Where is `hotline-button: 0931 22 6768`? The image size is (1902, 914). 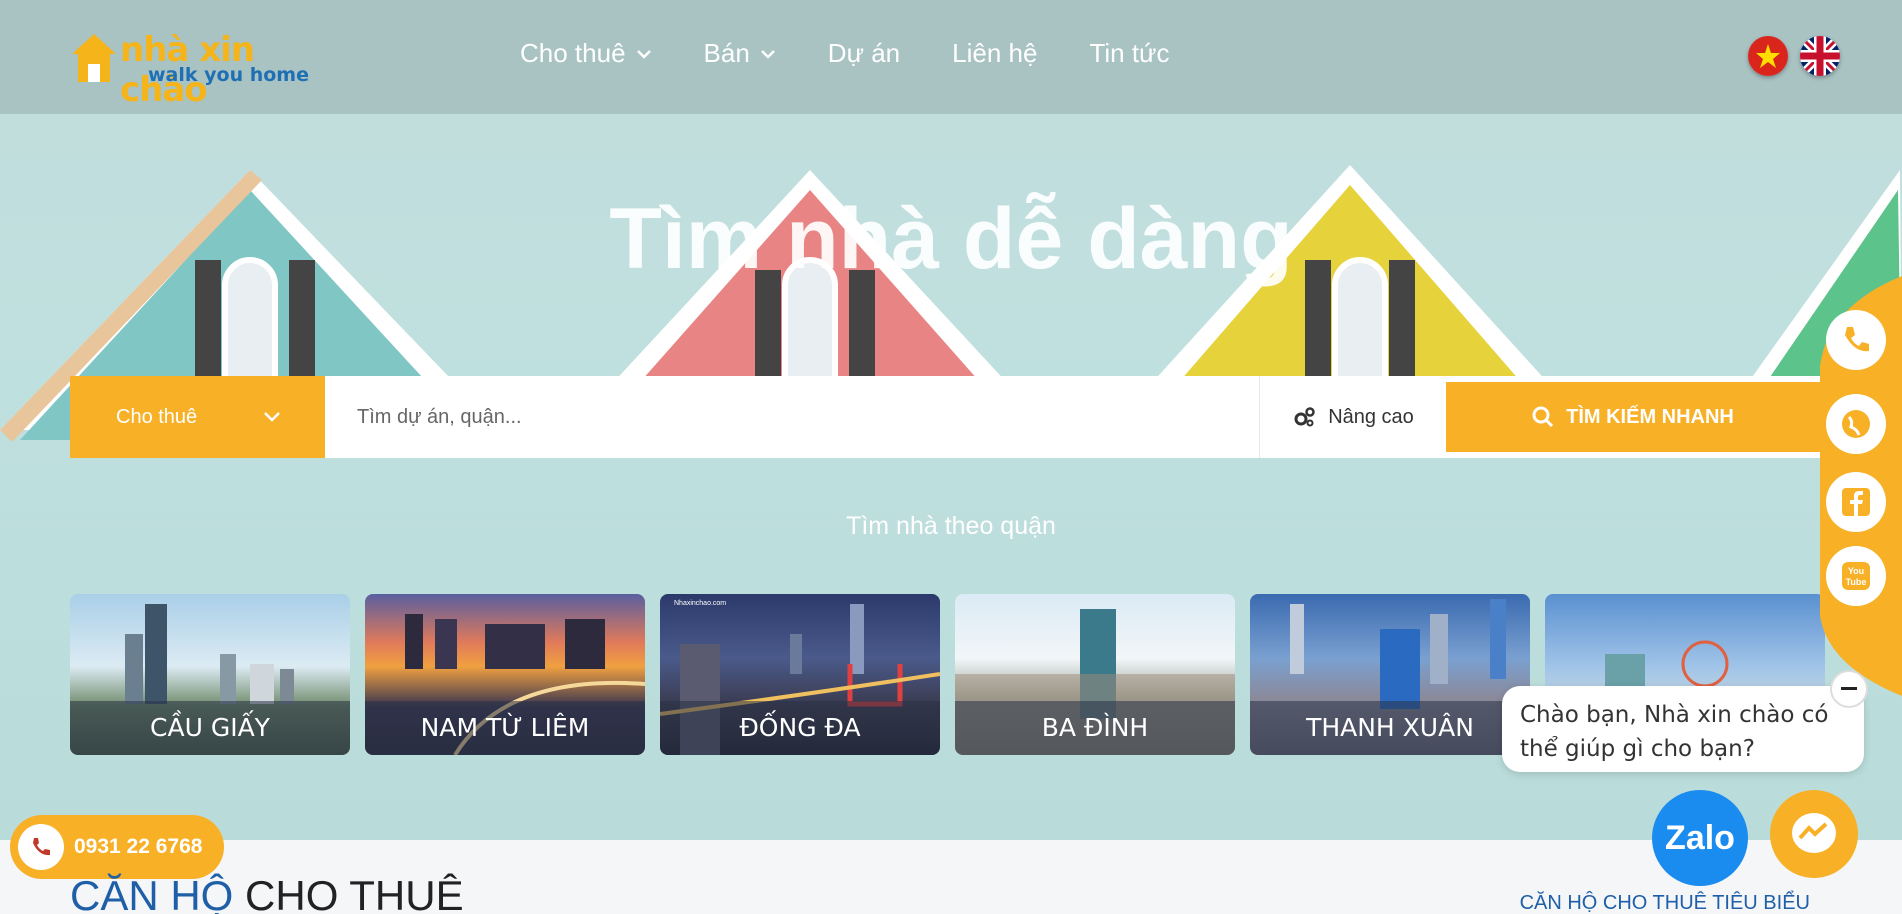 hotline-button: 0931 22 6768 is located at coordinates (117, 847).